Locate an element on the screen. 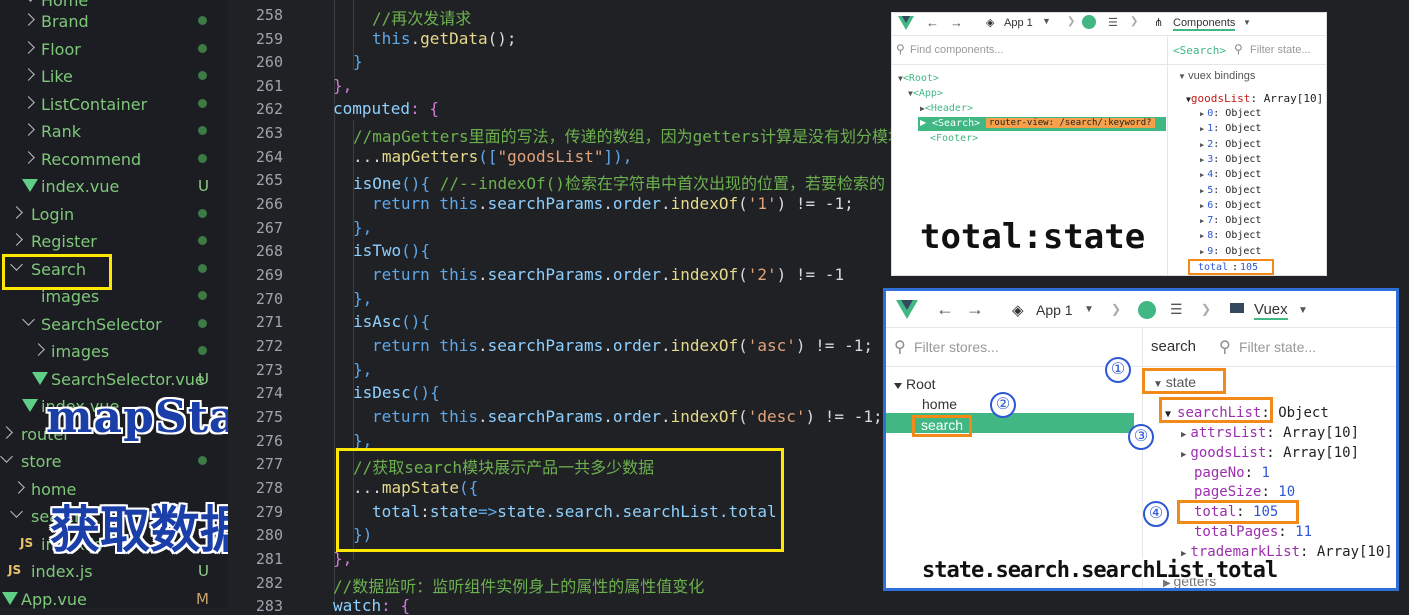 The width and height of the screenshot is (1409, 615). line-number: 275 is located at coordinates (269, 417).